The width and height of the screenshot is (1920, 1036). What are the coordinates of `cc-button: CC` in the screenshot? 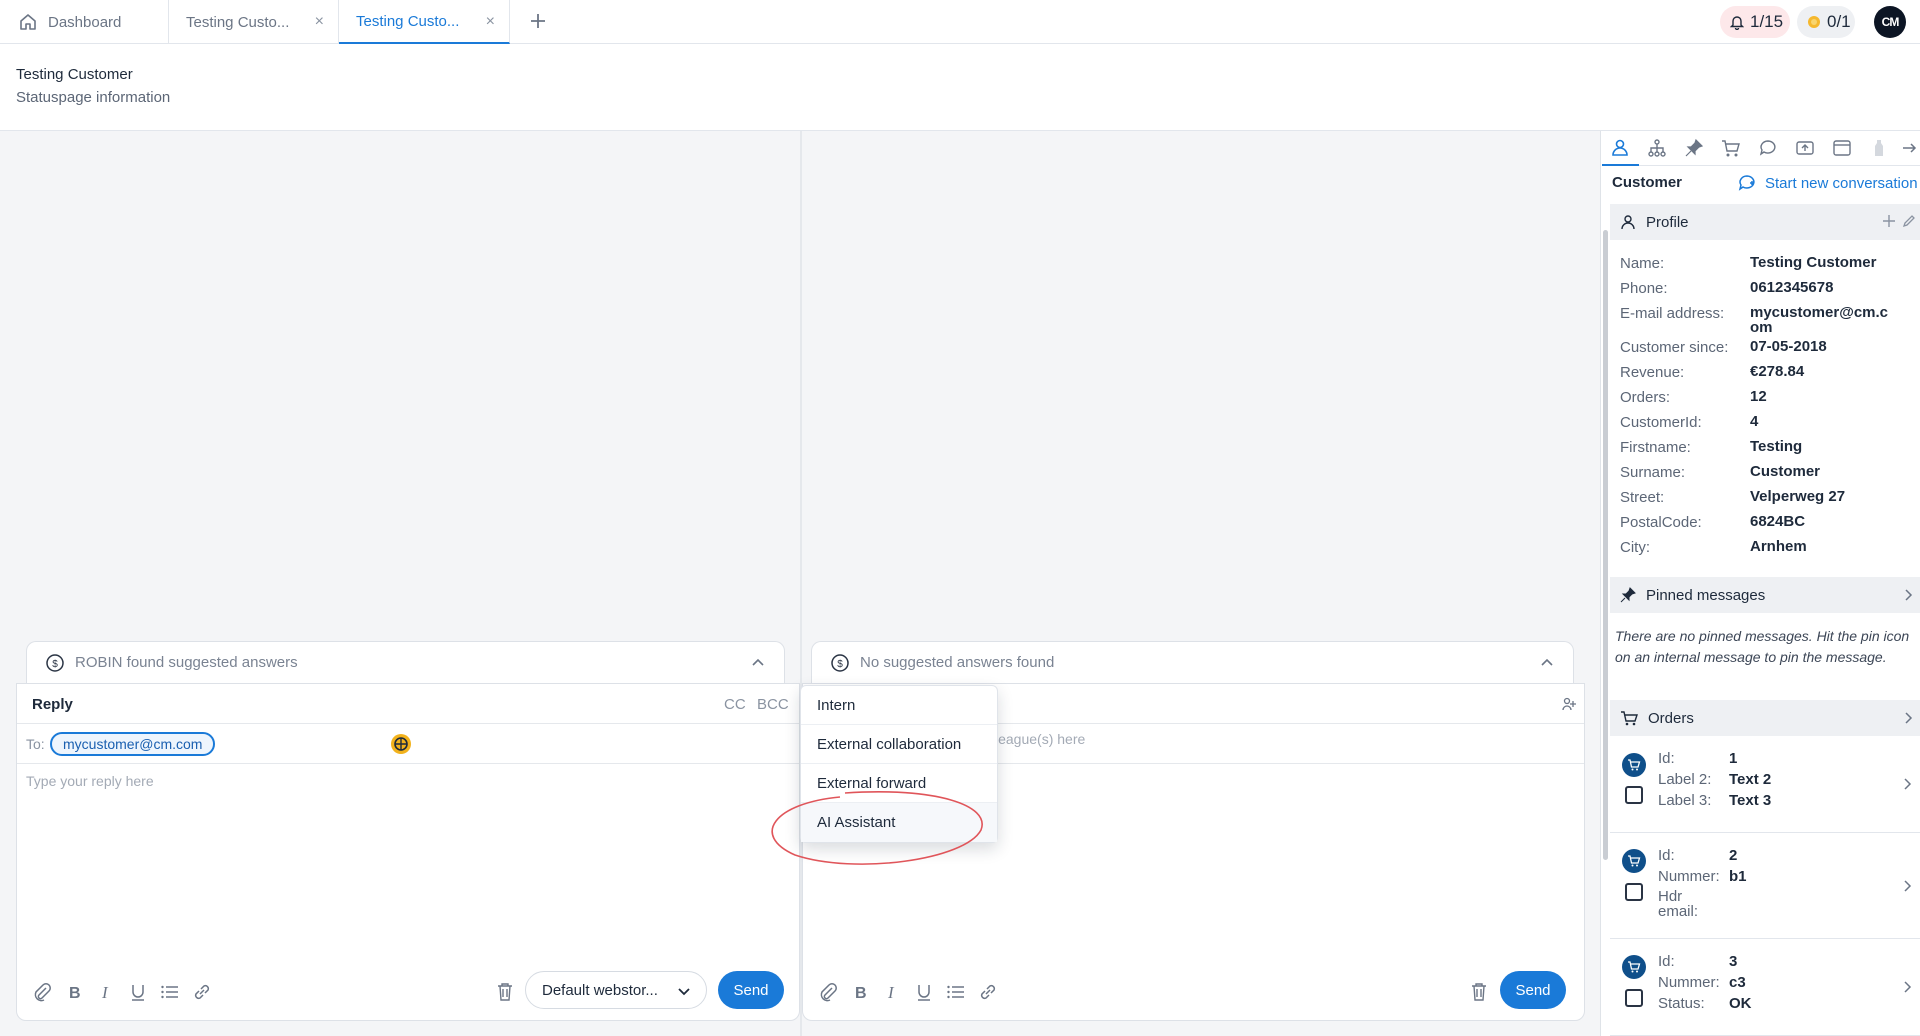 It's located at (735, 704).